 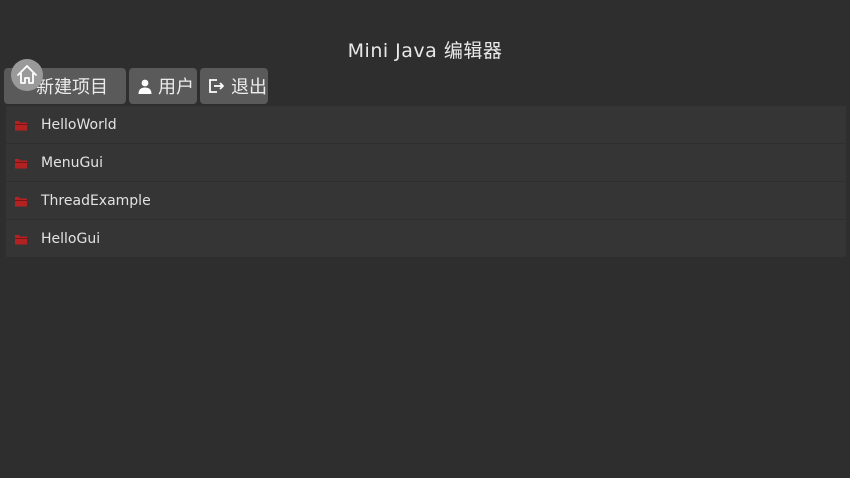 I want to click on project-item-hellogui: HelloGui, so click(x=426, y=238).